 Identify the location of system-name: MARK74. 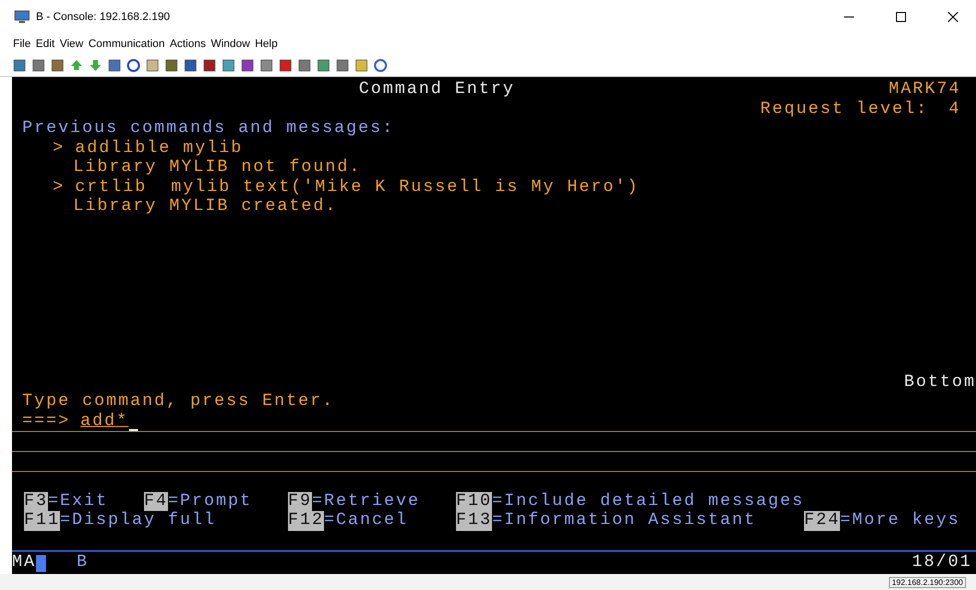
(924, 90).